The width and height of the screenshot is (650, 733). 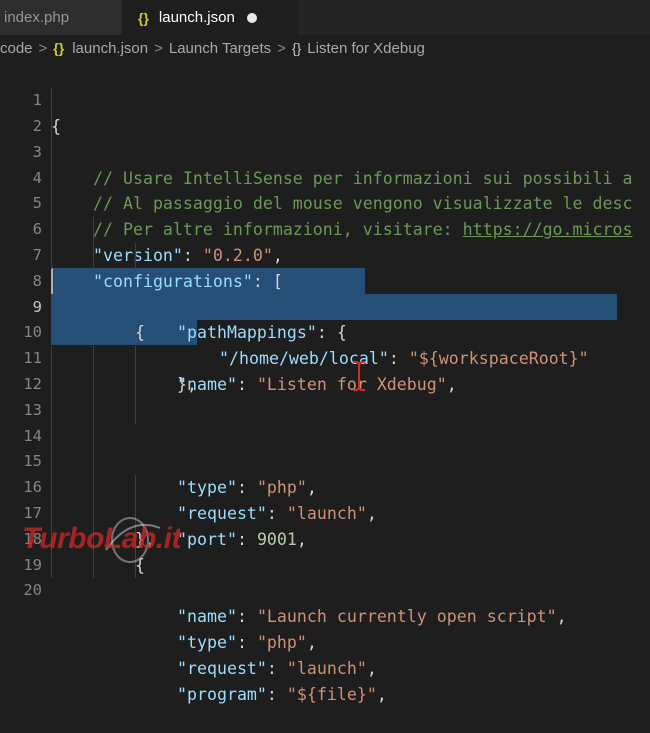 I want to click on code-text: "name": "Launch currently open script",, so click(x=372, y=617).